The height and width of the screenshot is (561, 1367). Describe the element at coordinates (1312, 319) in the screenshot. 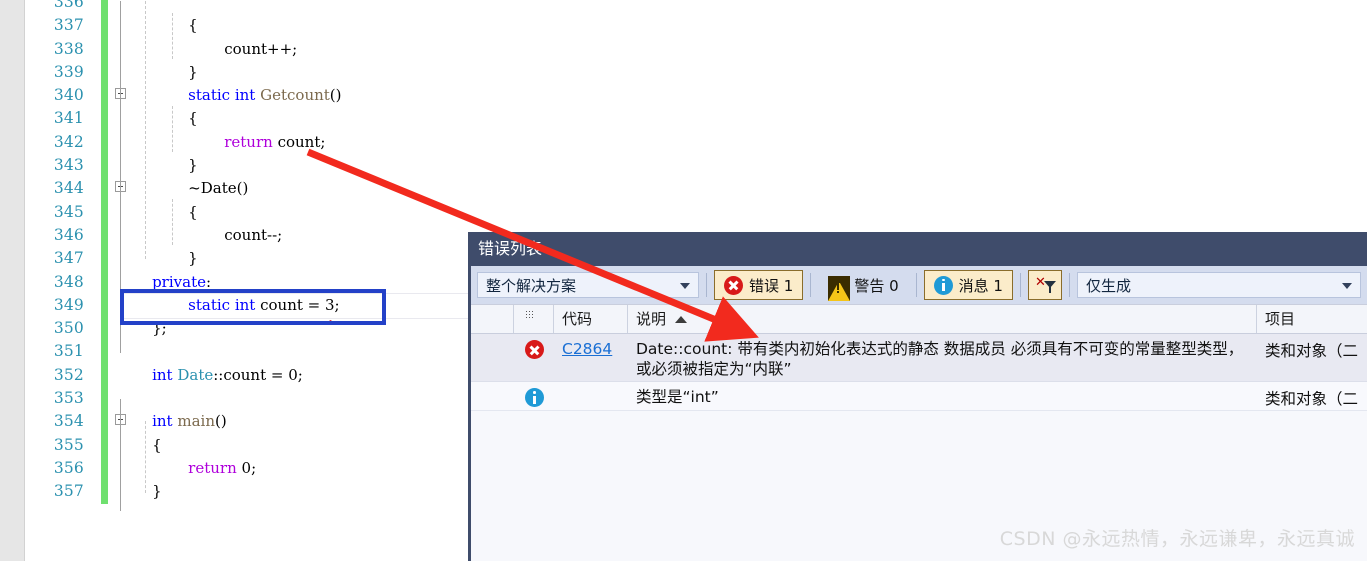

I see `column-header-project: 项目` at that location.